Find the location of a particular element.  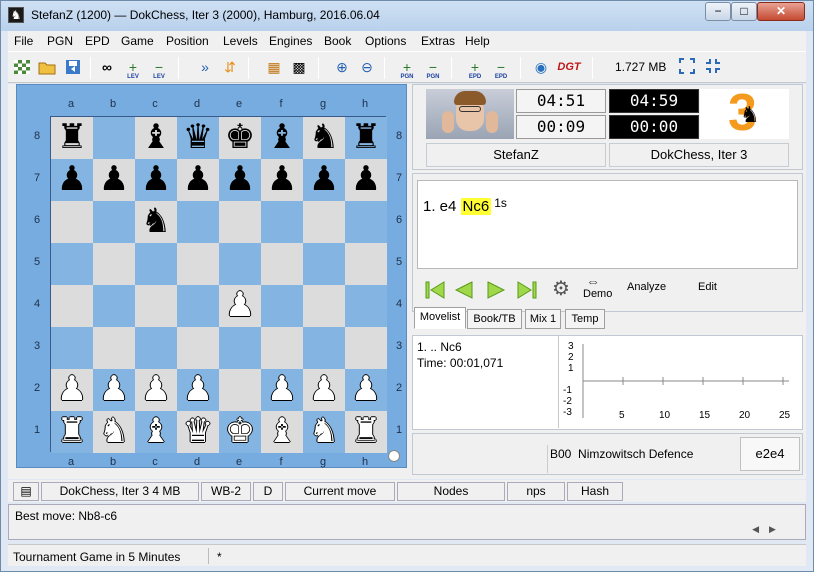

move-notation-box: 1. e4 Nc6 1s is located at coordinates (607, 224).